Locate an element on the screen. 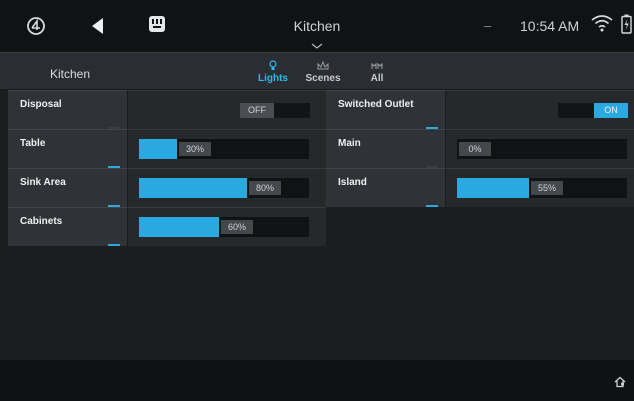 The width and height of the screenshot is (634, 401). battery-icon is located at coordinates (626, 24).